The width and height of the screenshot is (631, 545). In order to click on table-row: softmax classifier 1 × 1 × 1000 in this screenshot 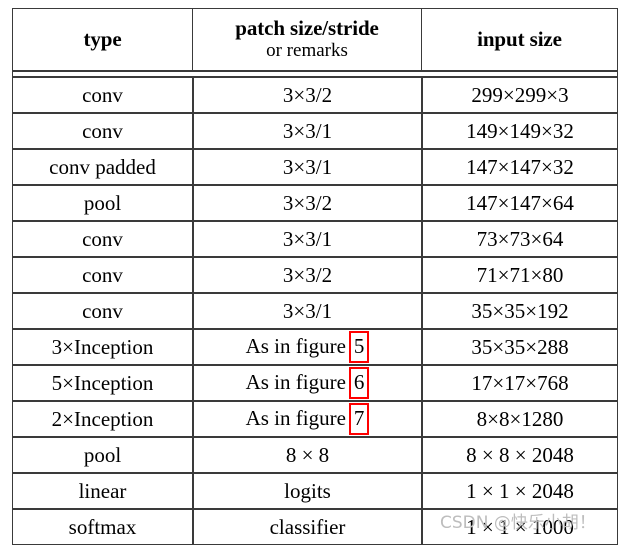, I will do `click(315, 527)`.